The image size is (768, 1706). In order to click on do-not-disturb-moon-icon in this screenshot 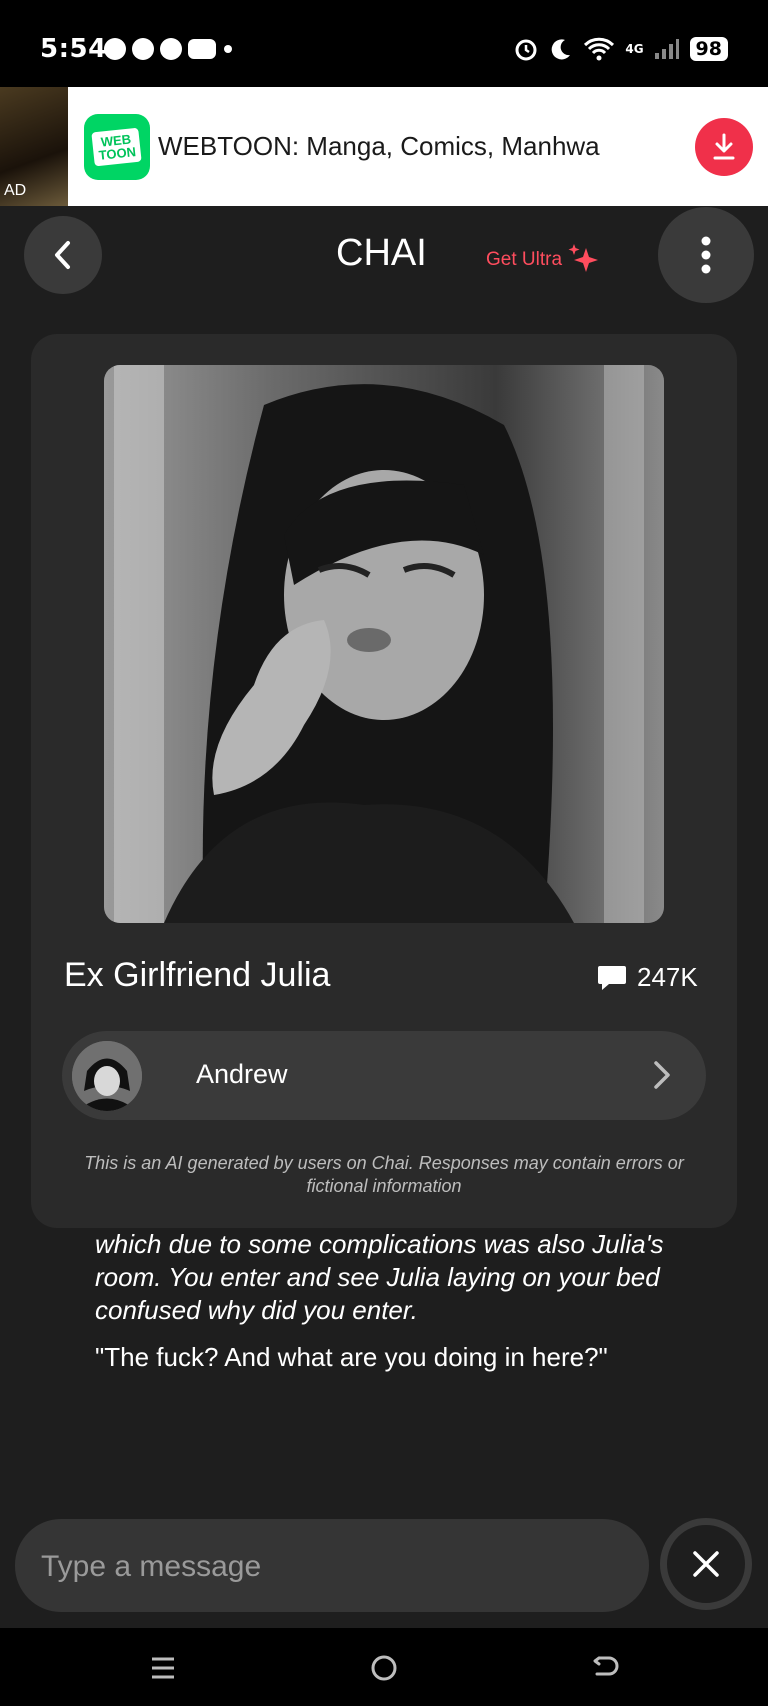, I will do `click(561, 49)`.